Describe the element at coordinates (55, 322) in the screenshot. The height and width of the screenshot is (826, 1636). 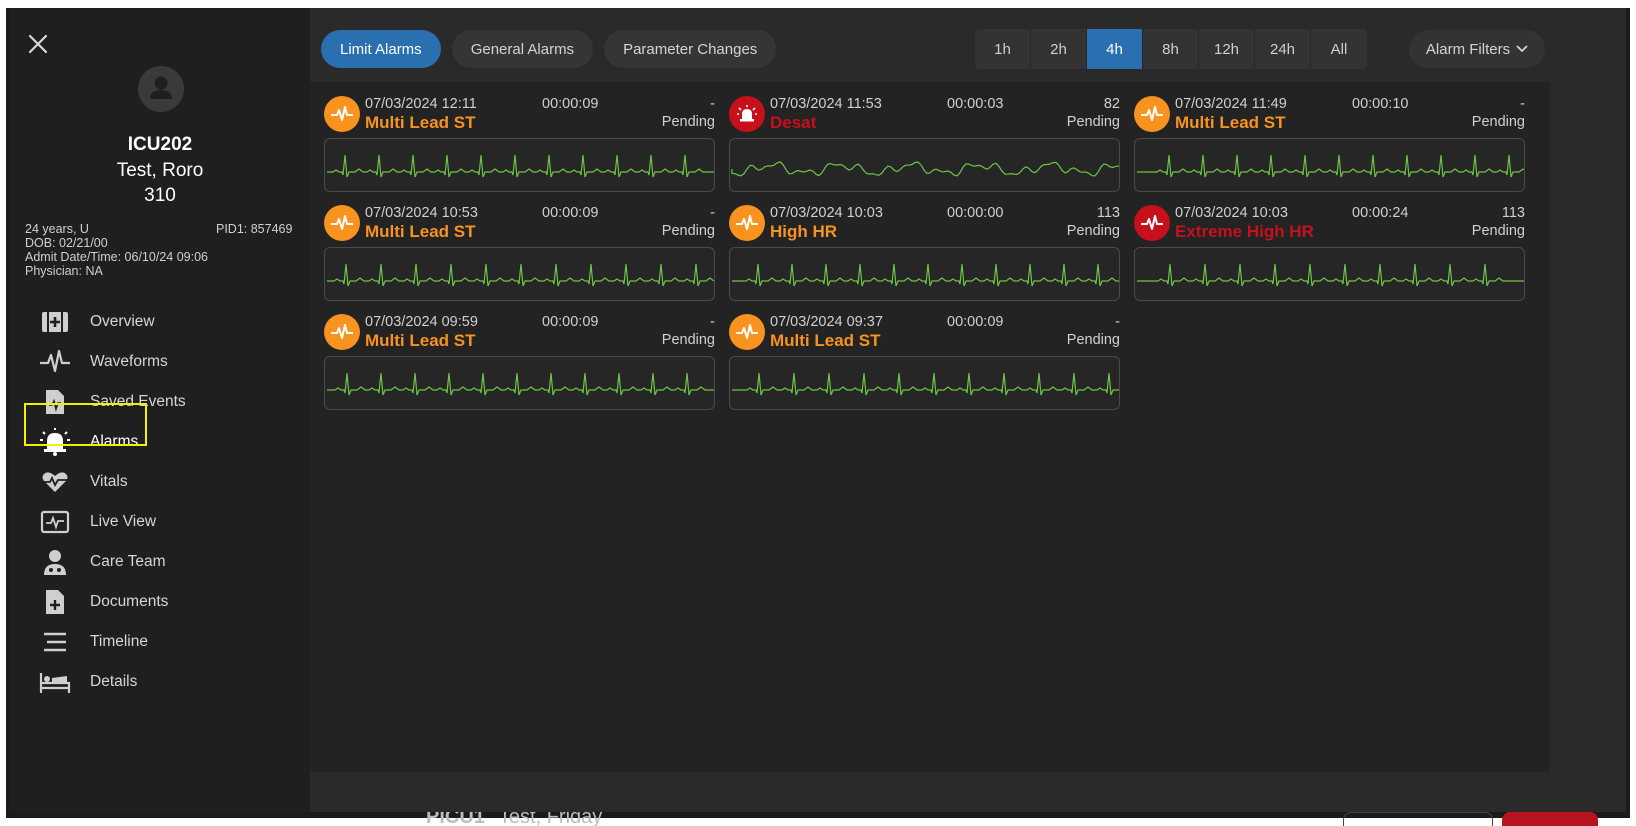
I see `overview-icon` at that location.